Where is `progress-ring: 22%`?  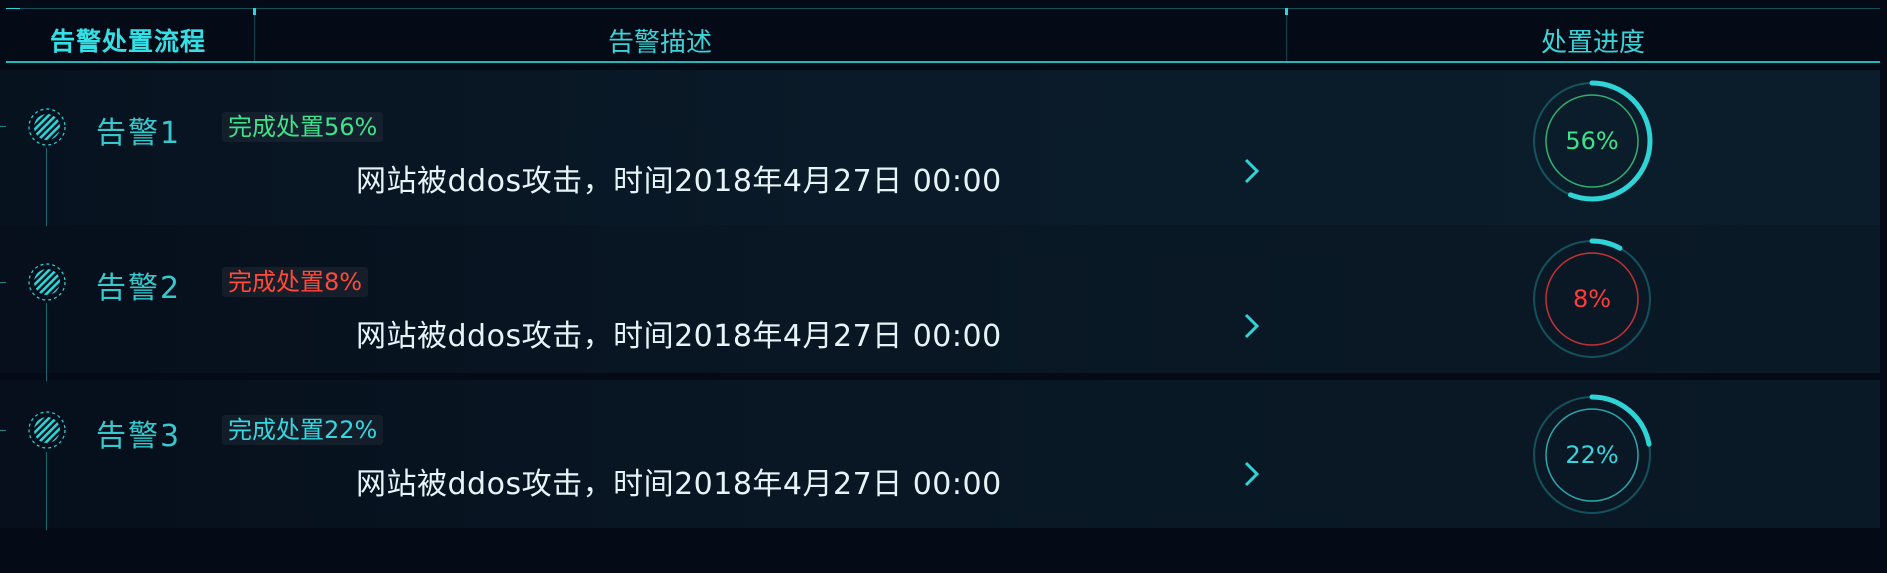
progress-ring: 22% is located at coordinates (1592, 455).